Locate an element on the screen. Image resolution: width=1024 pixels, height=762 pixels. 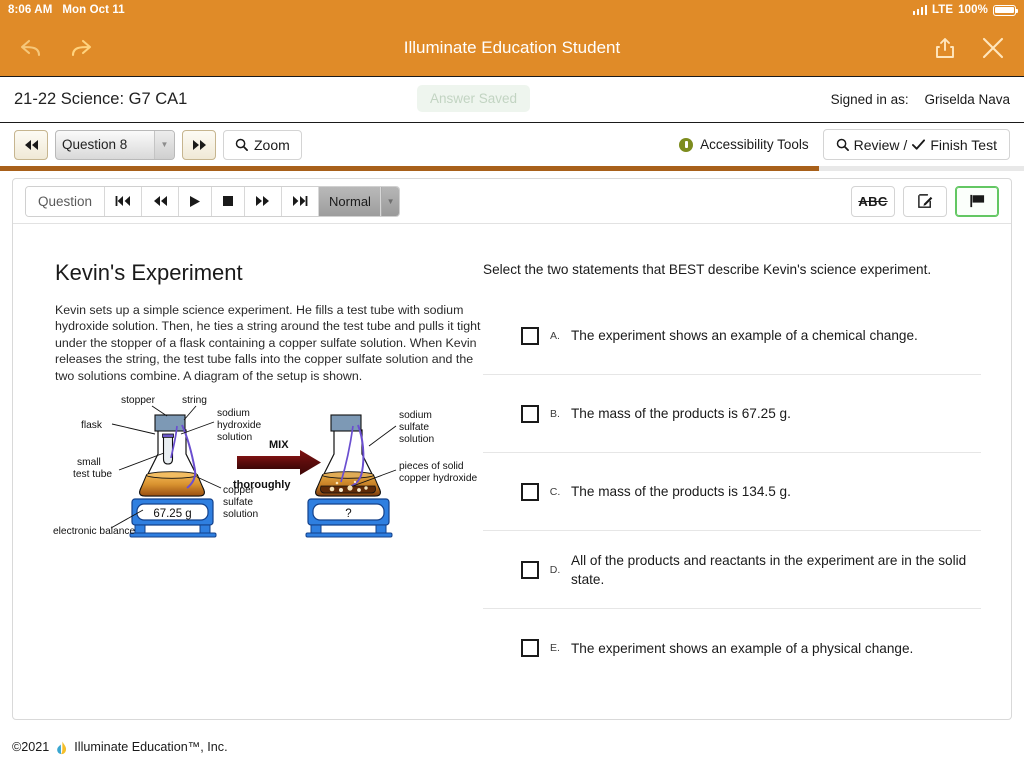
review-finish-test-button: Review / Finish Test is located at coordinates (916, 144).